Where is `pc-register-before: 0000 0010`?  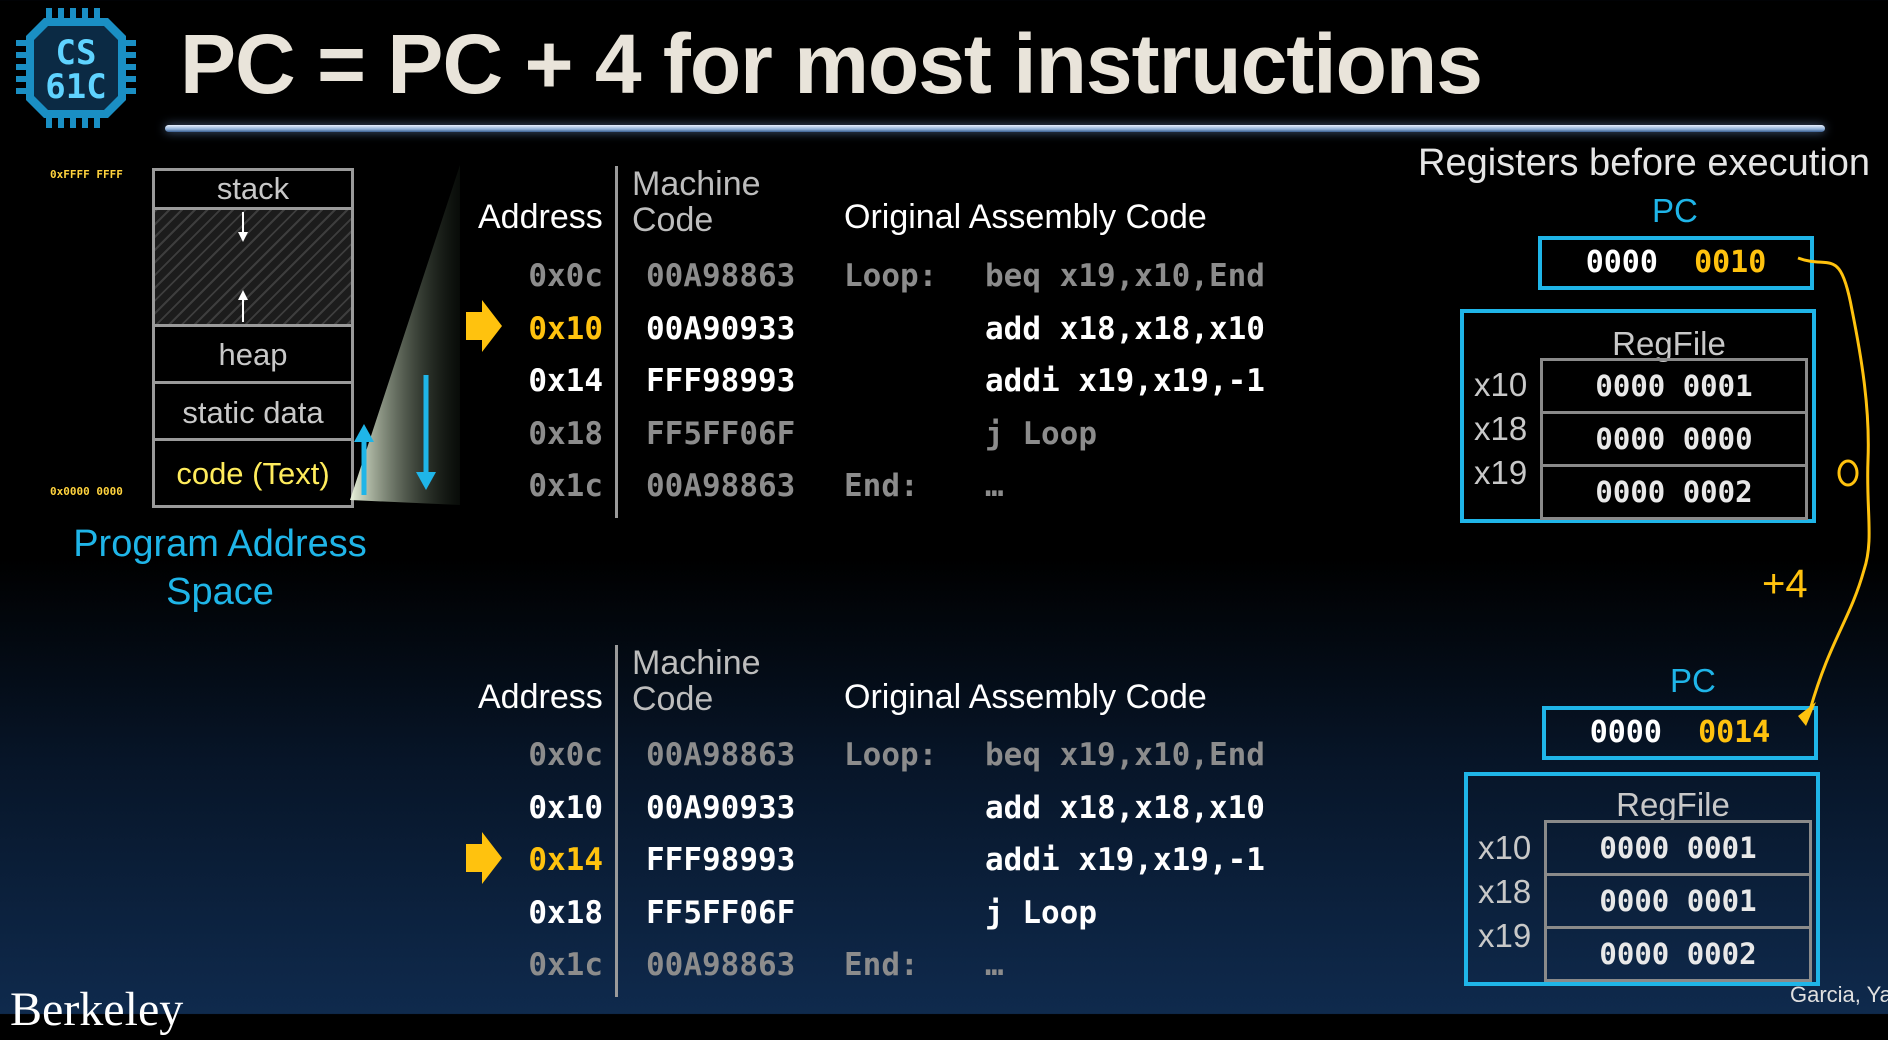
pc-register-before: 0000 0010 is located at coordinates (1676, 263).